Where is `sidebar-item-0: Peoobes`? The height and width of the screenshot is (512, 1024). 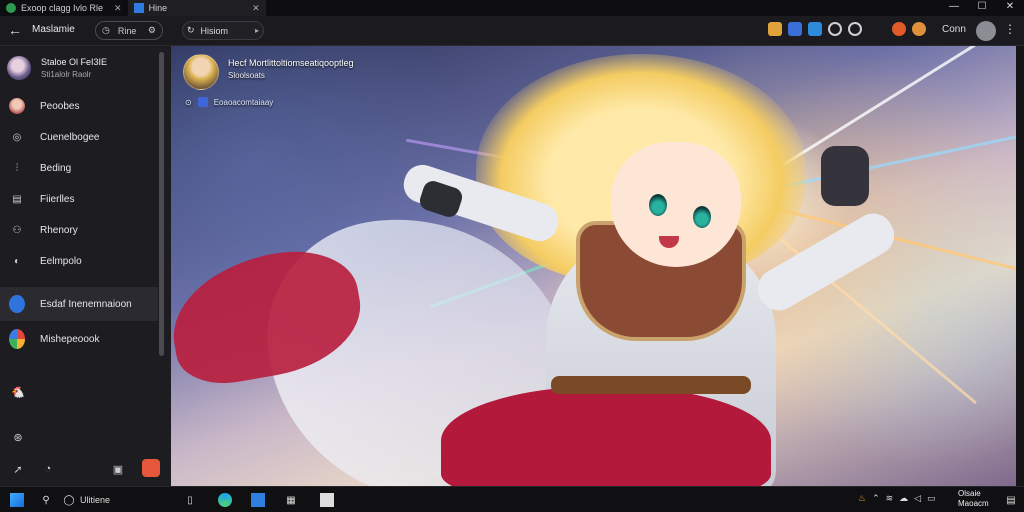 sidebar-item-0: Peoobes is located at coordinates (79, 106).